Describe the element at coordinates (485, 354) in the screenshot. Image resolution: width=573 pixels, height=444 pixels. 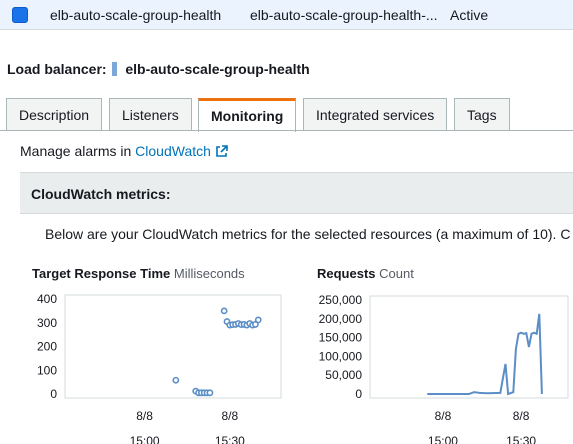
I see `requests-series-line` at that location.